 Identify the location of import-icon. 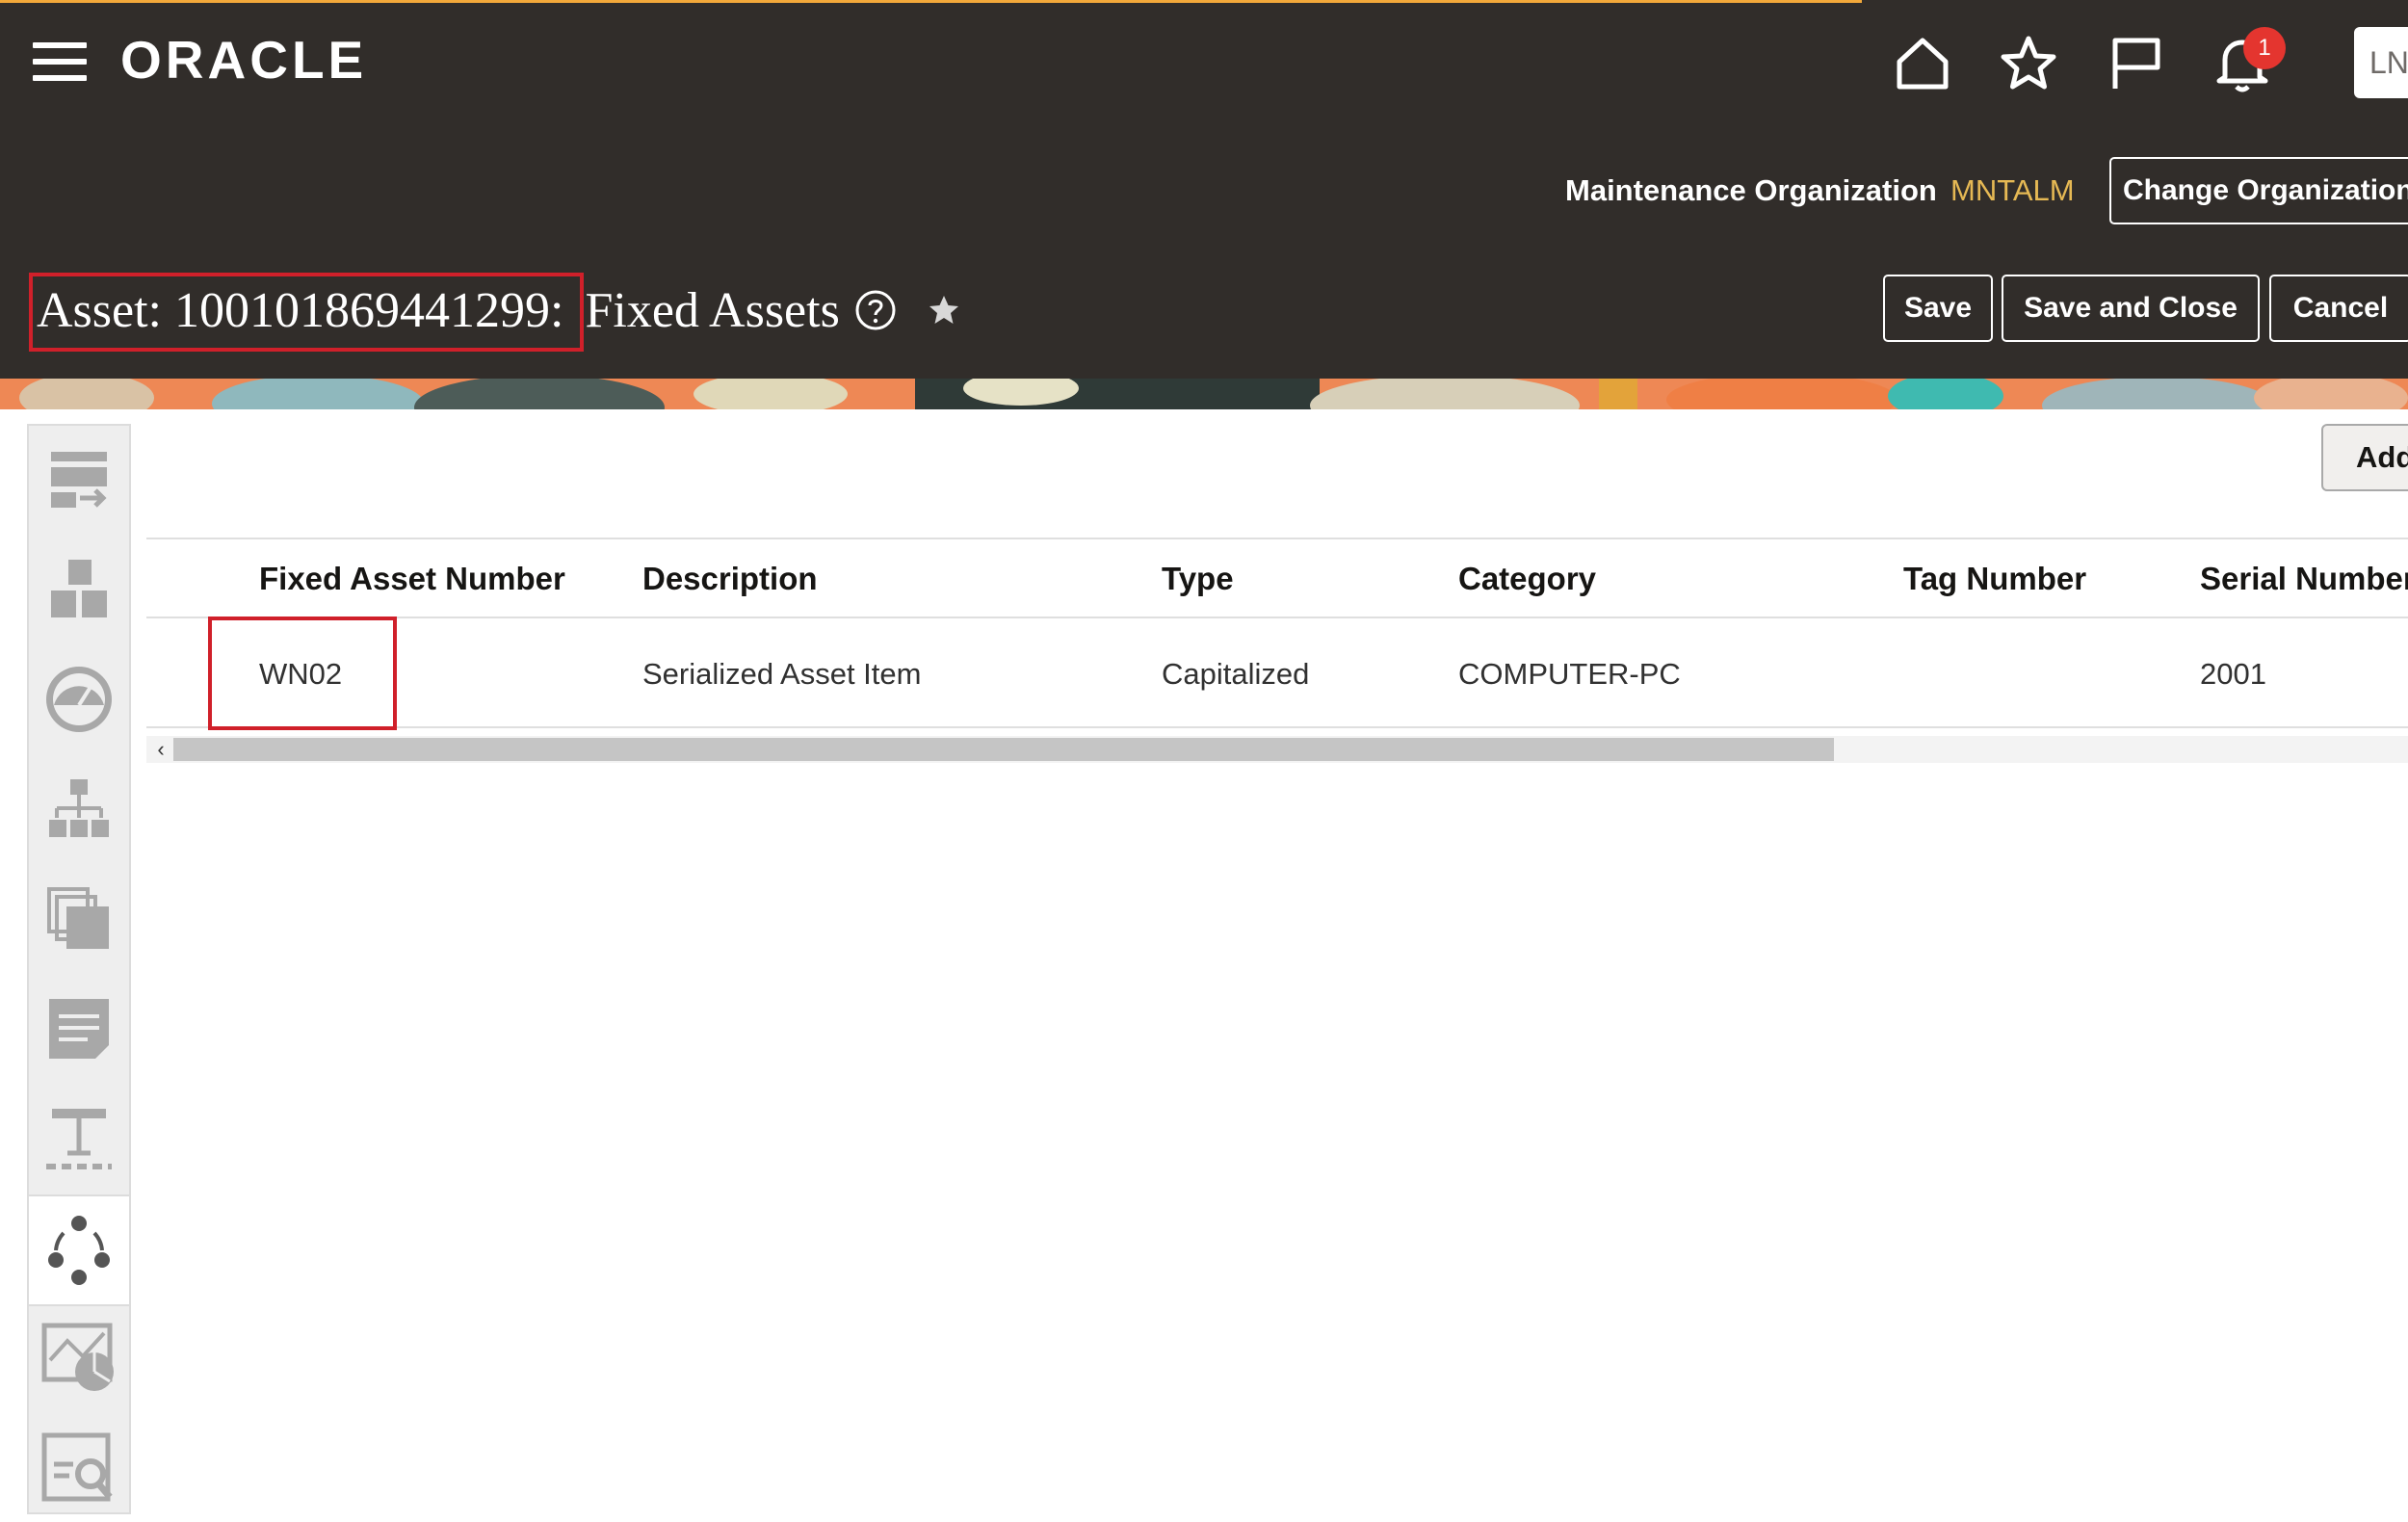
(79, 480).